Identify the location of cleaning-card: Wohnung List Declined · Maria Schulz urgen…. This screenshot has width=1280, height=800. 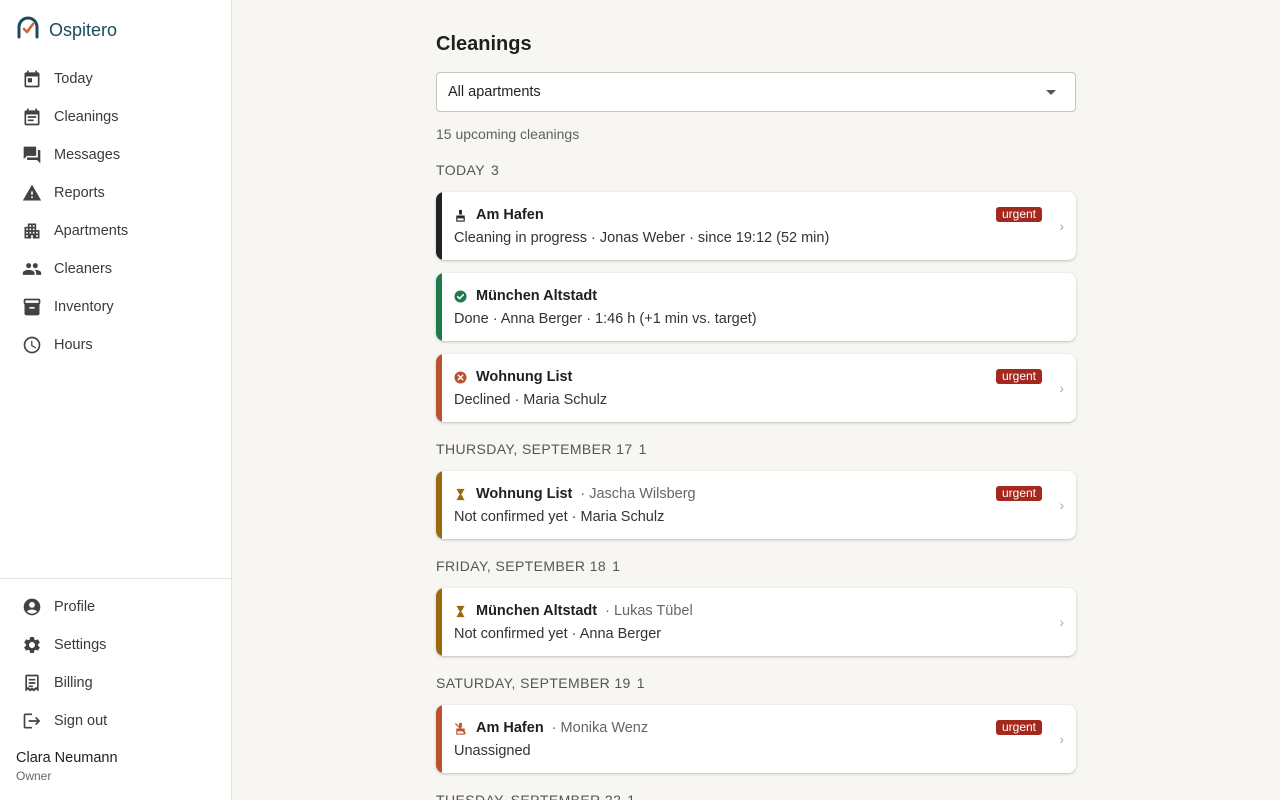
(756, 388).